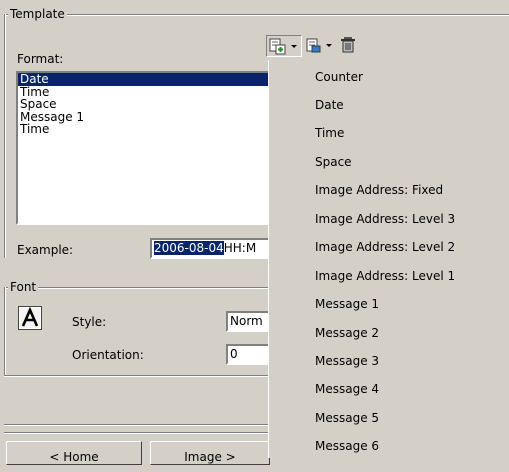 The image size is (509, 472). I want to click on add-field-icon, so click(283, 46).